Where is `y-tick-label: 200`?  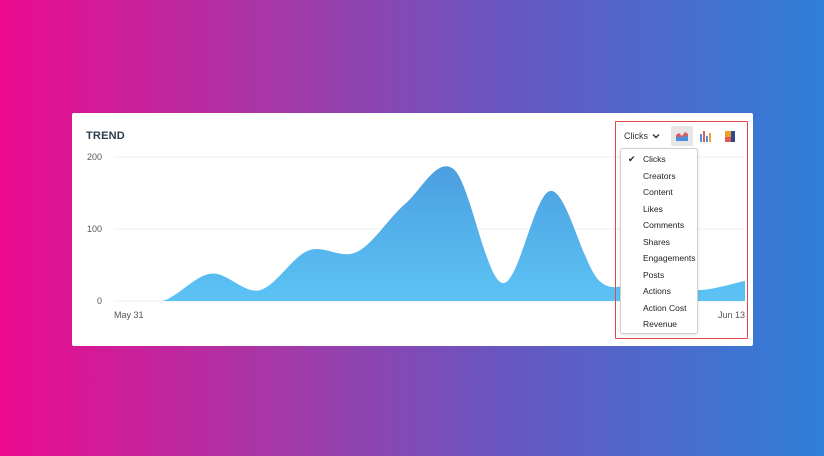 y-tick-label: 200 is located at coordinates (94, 157).